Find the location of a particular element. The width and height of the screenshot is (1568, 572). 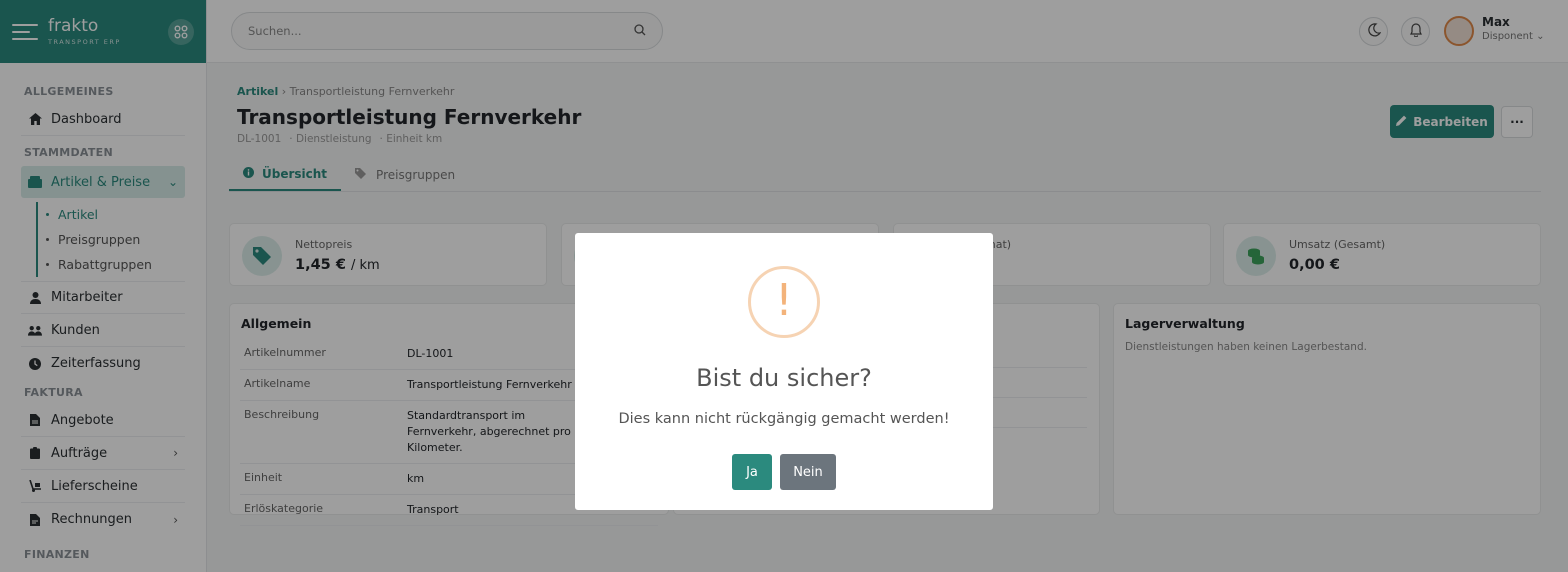

confirm-button: Ja is located at coordinates (752, 472).